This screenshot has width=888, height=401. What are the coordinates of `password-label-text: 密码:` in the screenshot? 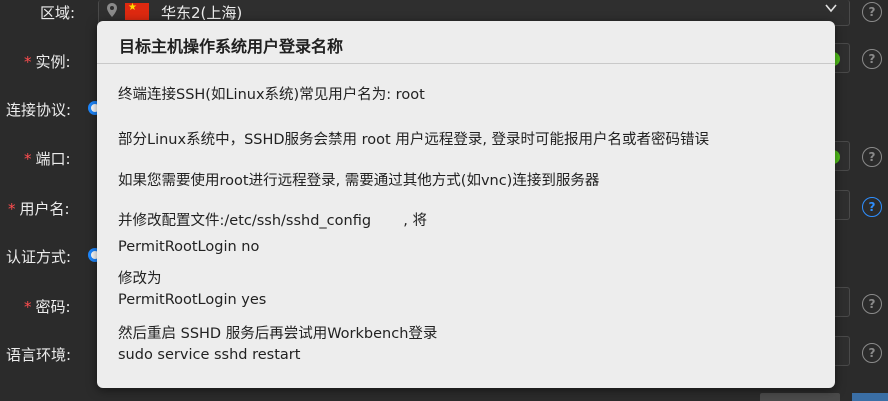 It's located at (53, 307).